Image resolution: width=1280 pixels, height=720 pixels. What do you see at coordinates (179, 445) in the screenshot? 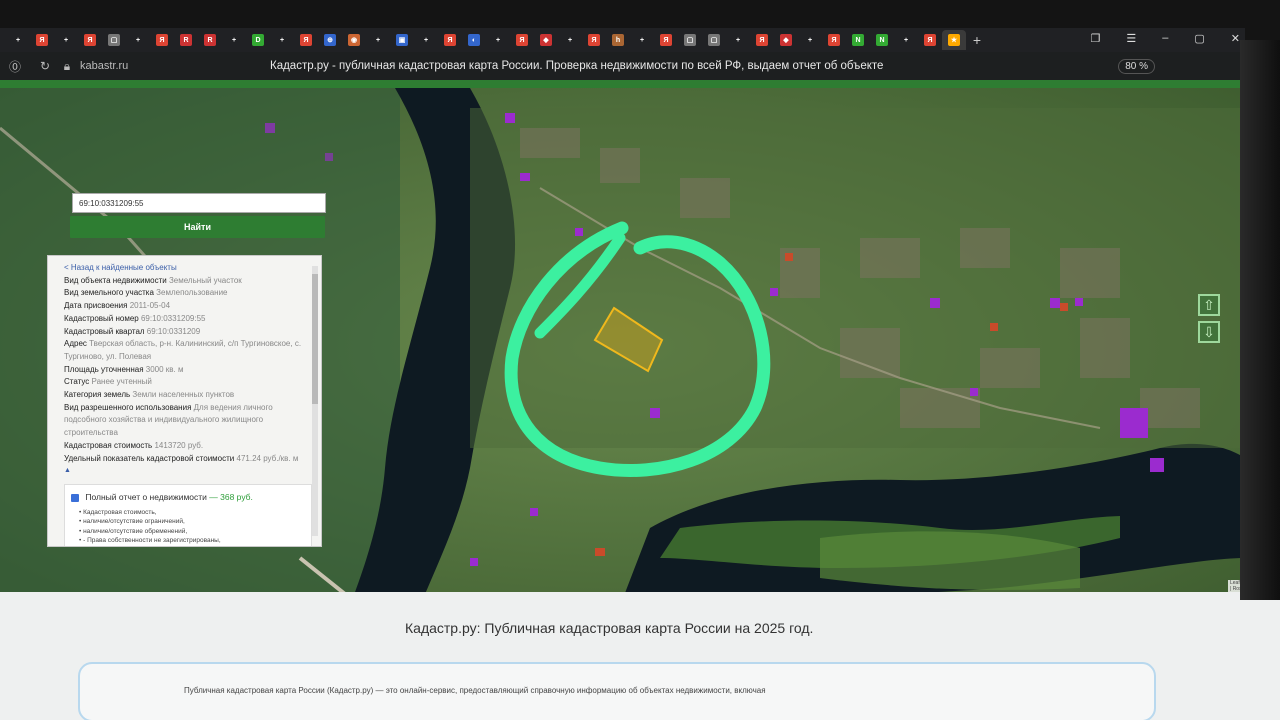
I see `info-value: 1413720 руб.` at bounding box center [179, 445].